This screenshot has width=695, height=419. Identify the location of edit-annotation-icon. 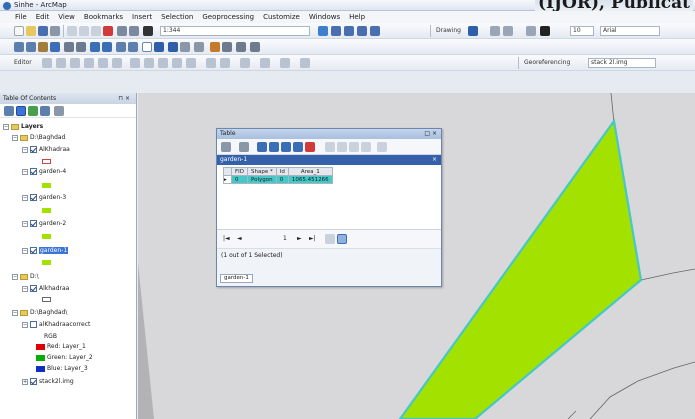
(61, 63).